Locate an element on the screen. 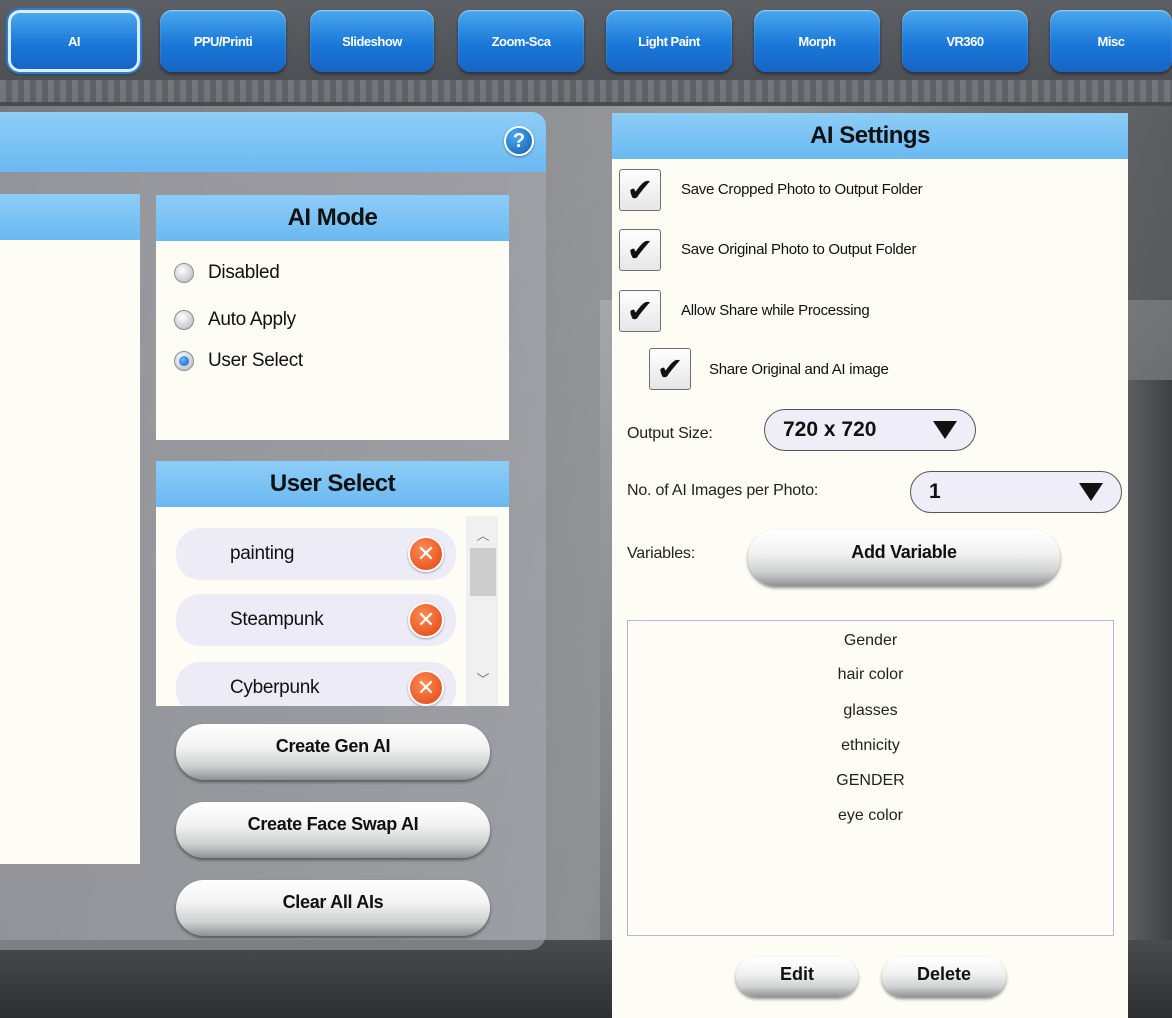 The image size is (1172, 1018). tab-morph: Morph is located at coordinates (817, 41).